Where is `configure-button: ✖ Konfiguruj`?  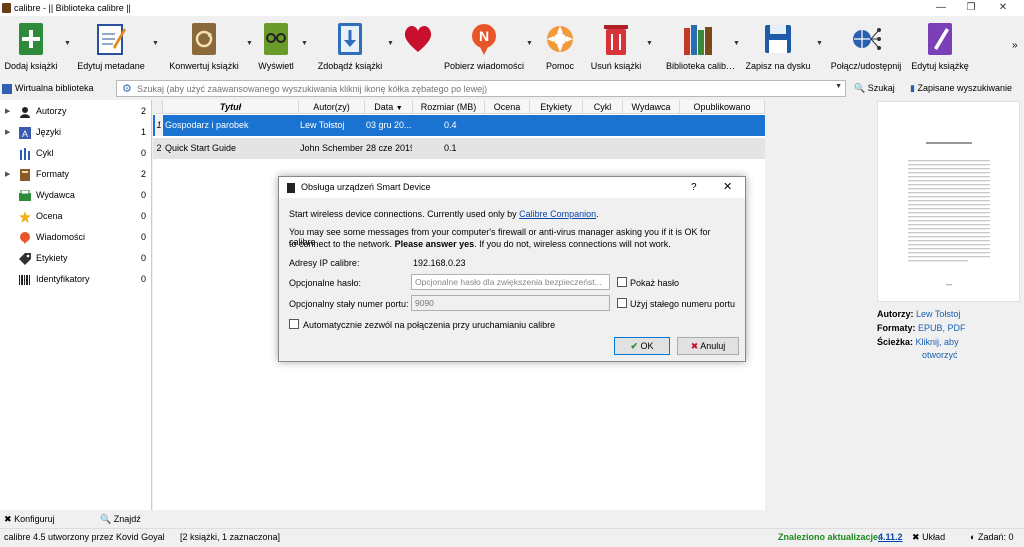 configure-button: ✖ Konfiguruj is located at coordinates (29, 519).